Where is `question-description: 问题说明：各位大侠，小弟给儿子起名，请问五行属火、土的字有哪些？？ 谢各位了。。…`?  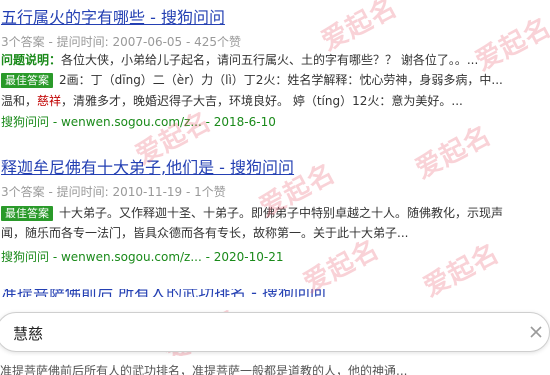 question-description: 问题说明：各位大侠，小弟给儿子起名，请问五行属火、土的字有哪些？？ 谢各位了。。… is located at coordinates (275, 60).